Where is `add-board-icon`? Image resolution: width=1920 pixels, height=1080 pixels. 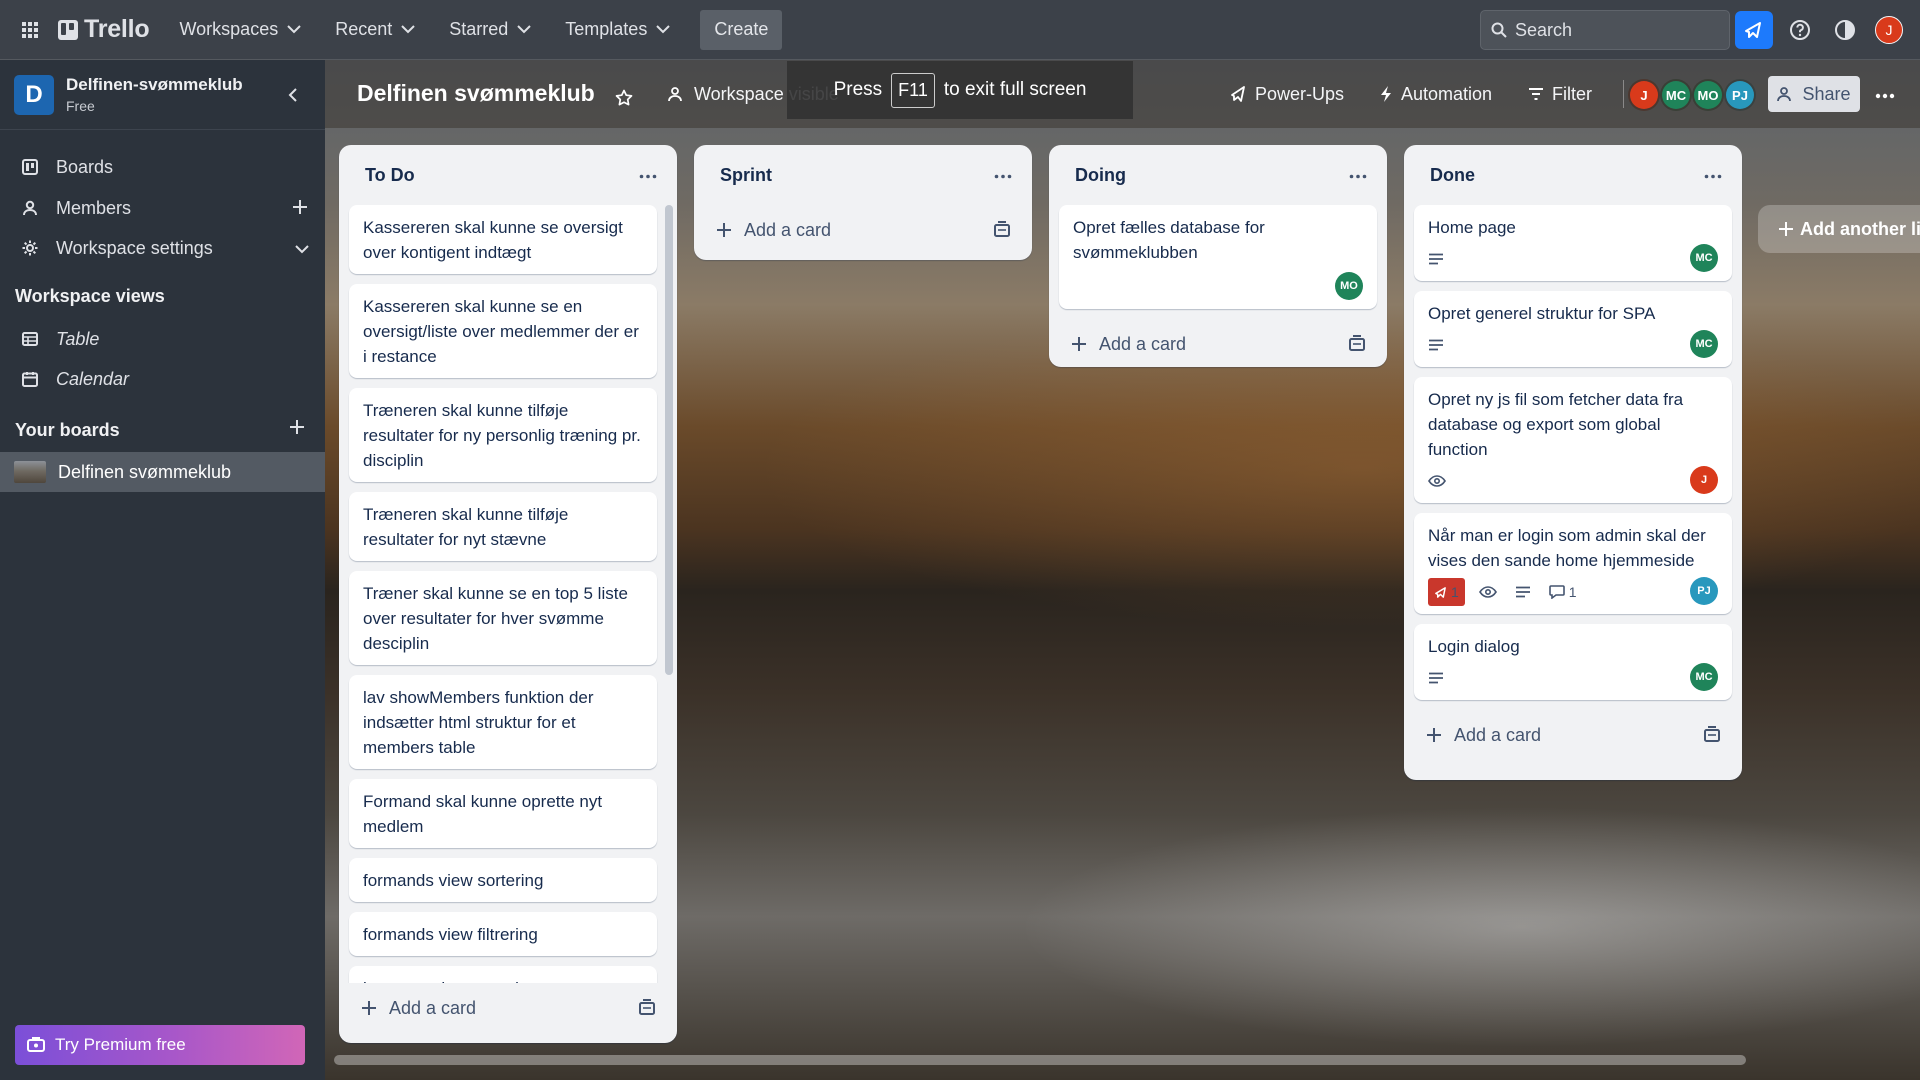
add-board-icon is located at coordinates (297, 429).